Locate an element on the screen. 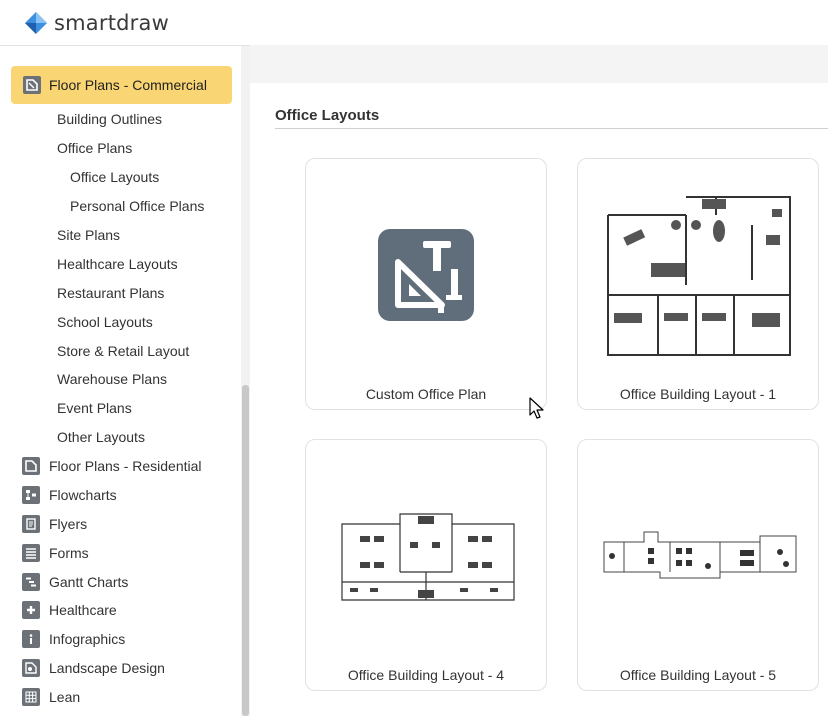  section-title: Office Layouts is located at coordinates (327, 115).